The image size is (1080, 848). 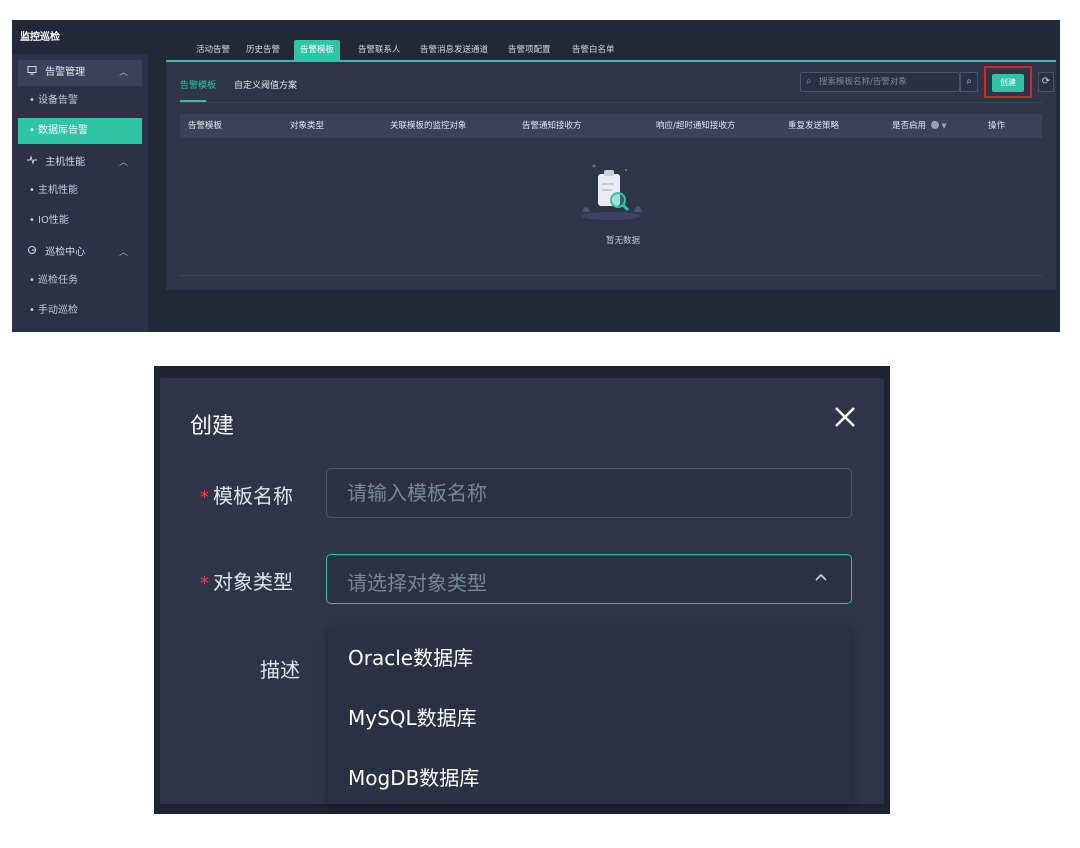 What do you see at coordinates (58, 100) in the screenshot?
I see `sidebar-item-label: 设备告警` at bounding box center [58, 100].